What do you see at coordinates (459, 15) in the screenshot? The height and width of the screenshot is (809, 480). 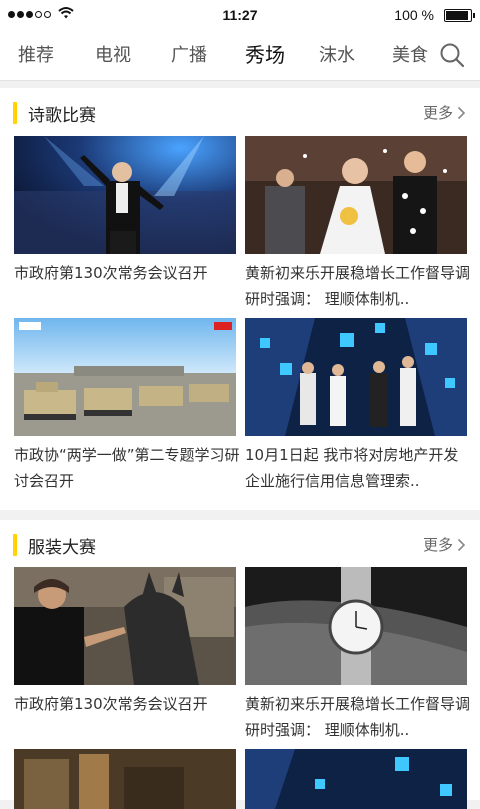 I see `battery-icon` at bounding box center [459, 15].